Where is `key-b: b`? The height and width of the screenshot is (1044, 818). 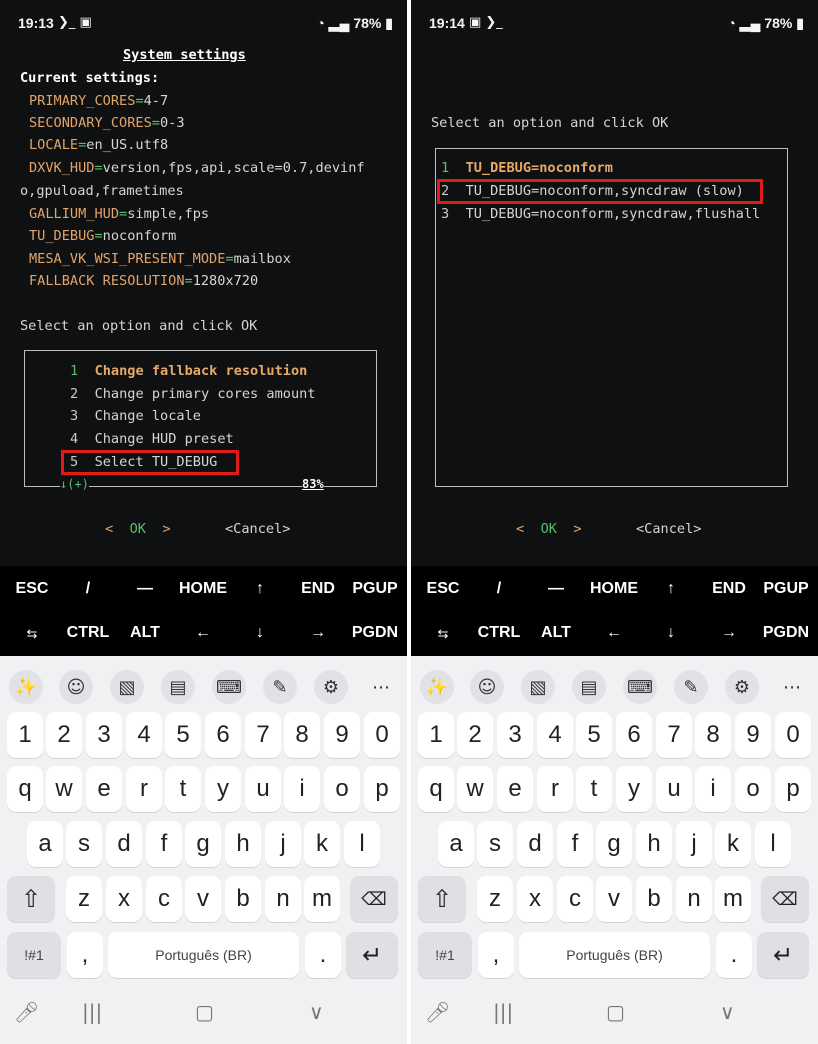
key-b: b is located at coordinates (654, 899).